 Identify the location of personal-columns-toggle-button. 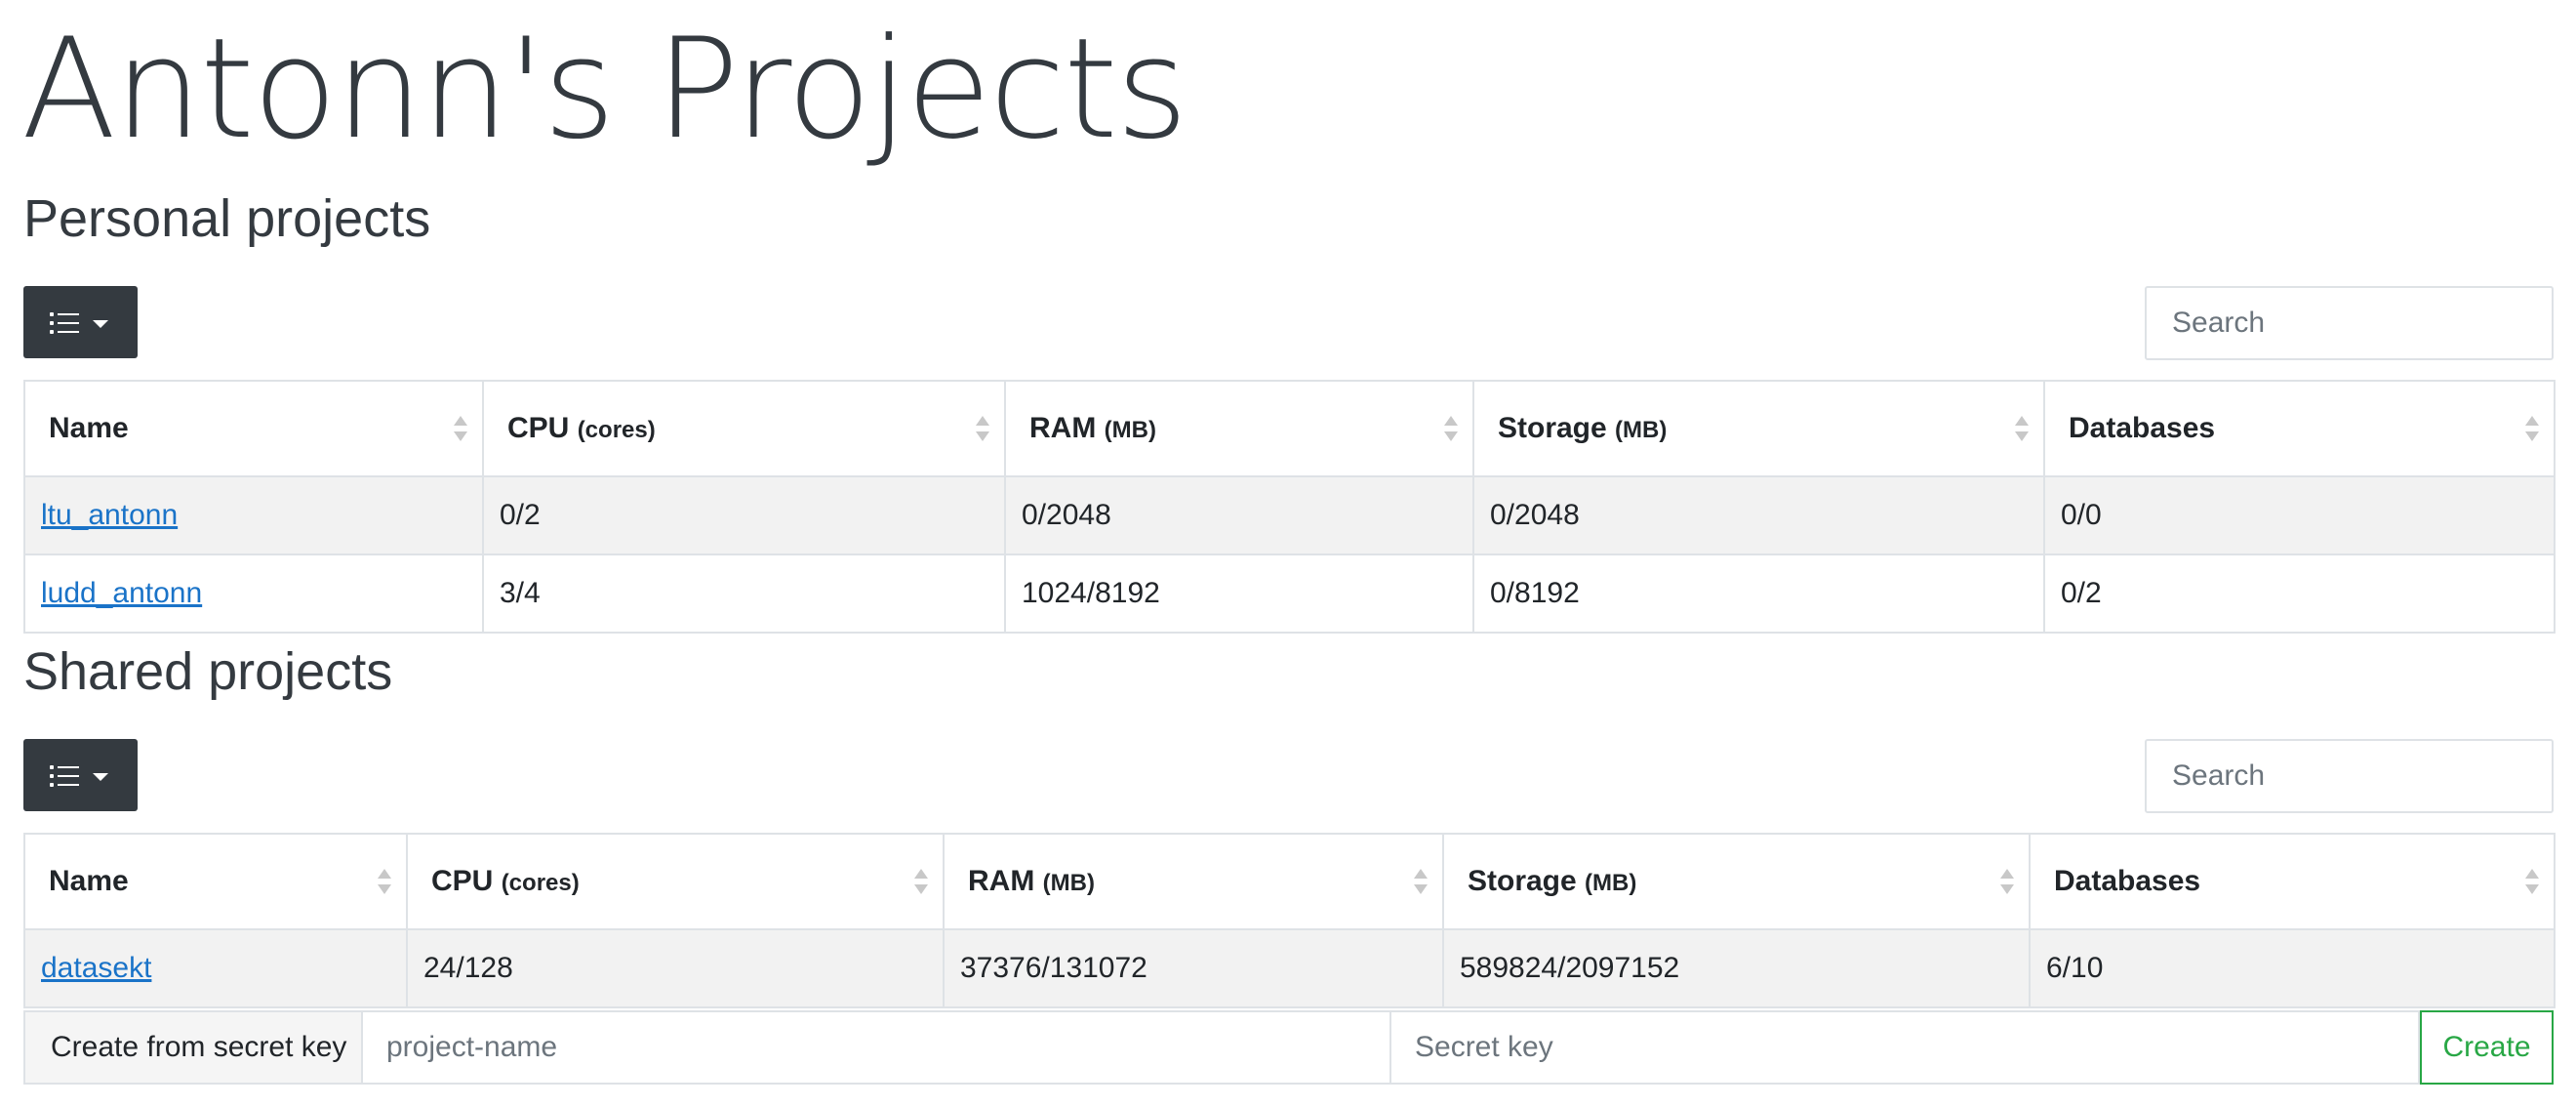
(80, 322).